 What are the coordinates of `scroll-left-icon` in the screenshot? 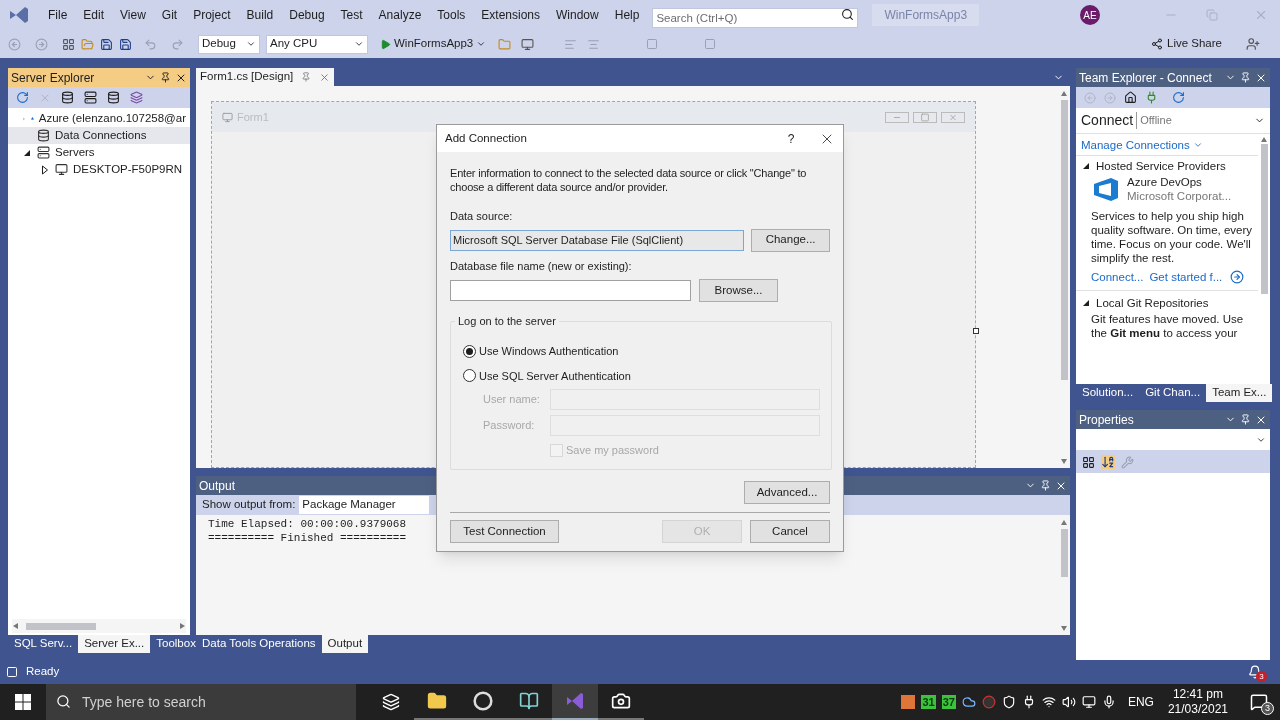 It's located at (15, 626).